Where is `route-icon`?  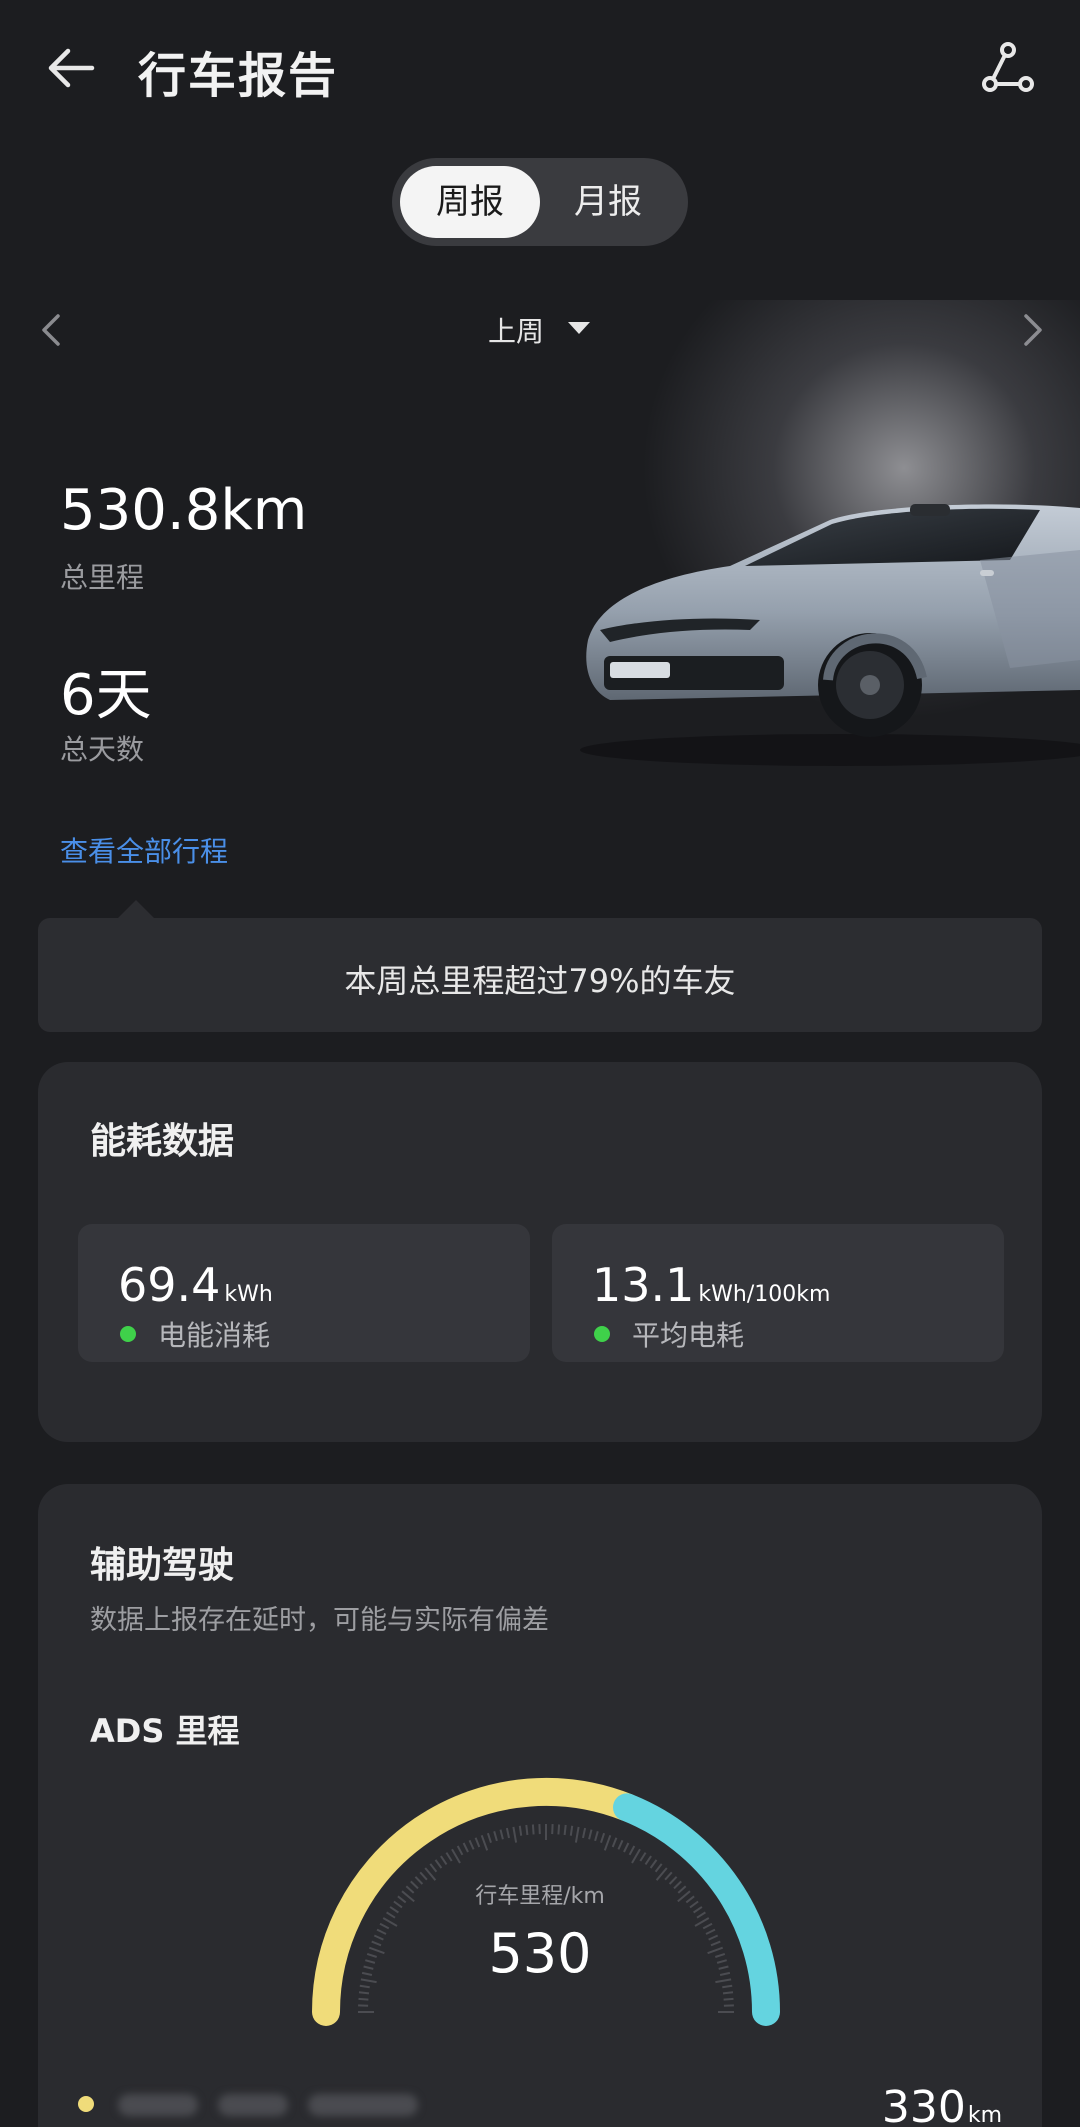
route-icon is located at coordinates (1008, 67).